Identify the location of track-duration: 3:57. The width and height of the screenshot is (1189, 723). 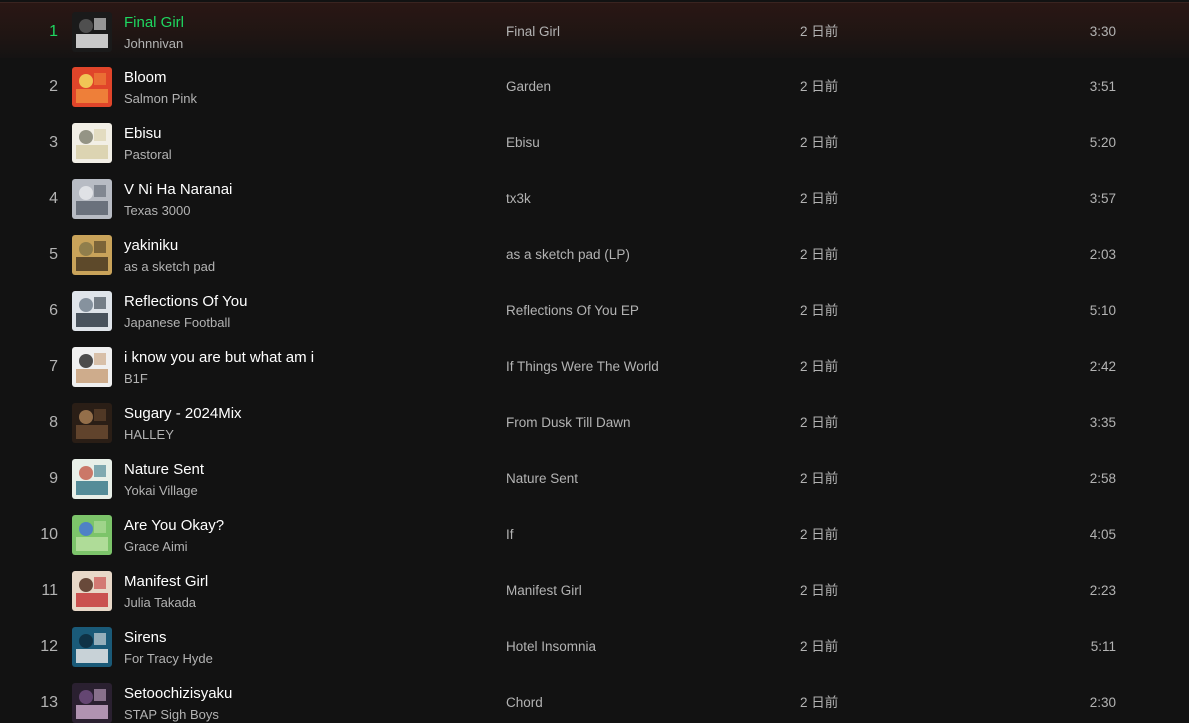
(1102, 198).